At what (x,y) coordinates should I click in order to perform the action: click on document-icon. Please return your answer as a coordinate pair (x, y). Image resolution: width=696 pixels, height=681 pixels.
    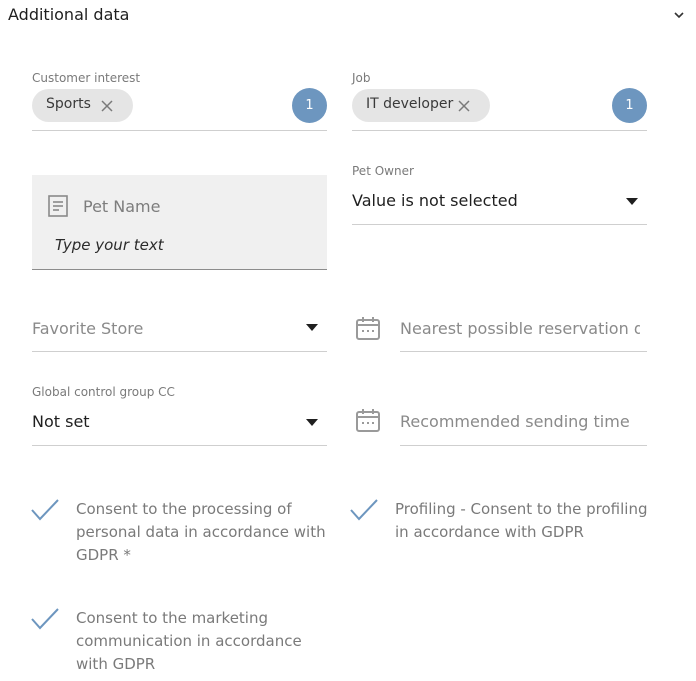
    Looking at the image, I should click on (58, 206).